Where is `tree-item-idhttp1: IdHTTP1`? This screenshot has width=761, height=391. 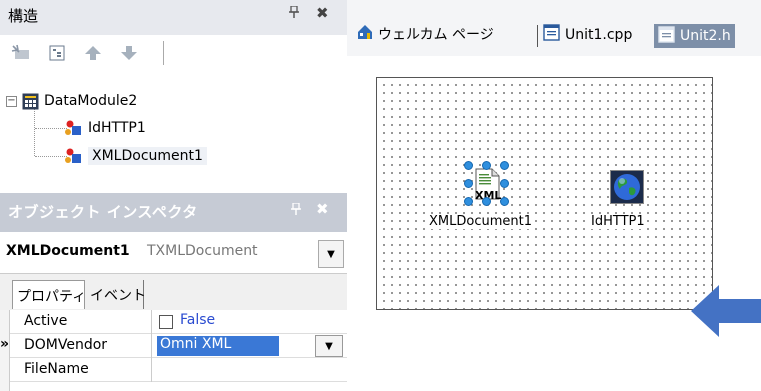
tree-item-idhttp1: IdHTTP1 is located at coordinates (105, 128).